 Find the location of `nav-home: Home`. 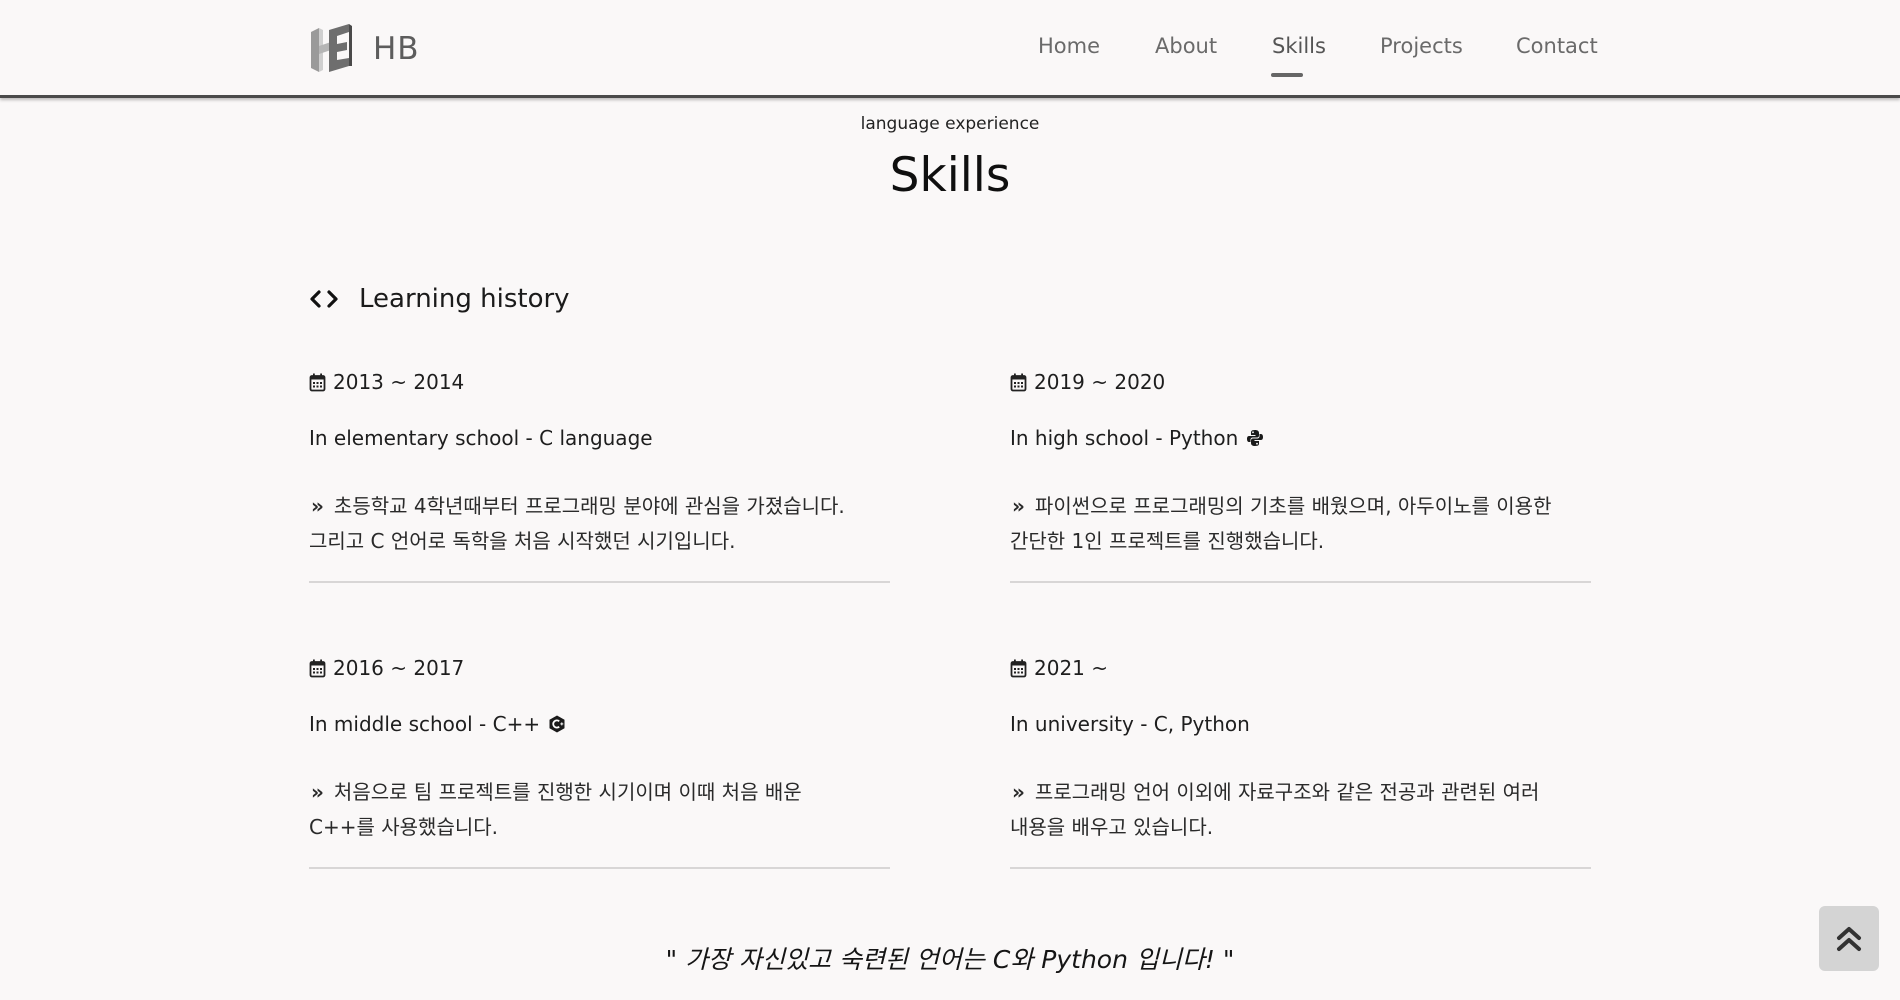

nav-home: Home is located at coordinates (1069, 46).